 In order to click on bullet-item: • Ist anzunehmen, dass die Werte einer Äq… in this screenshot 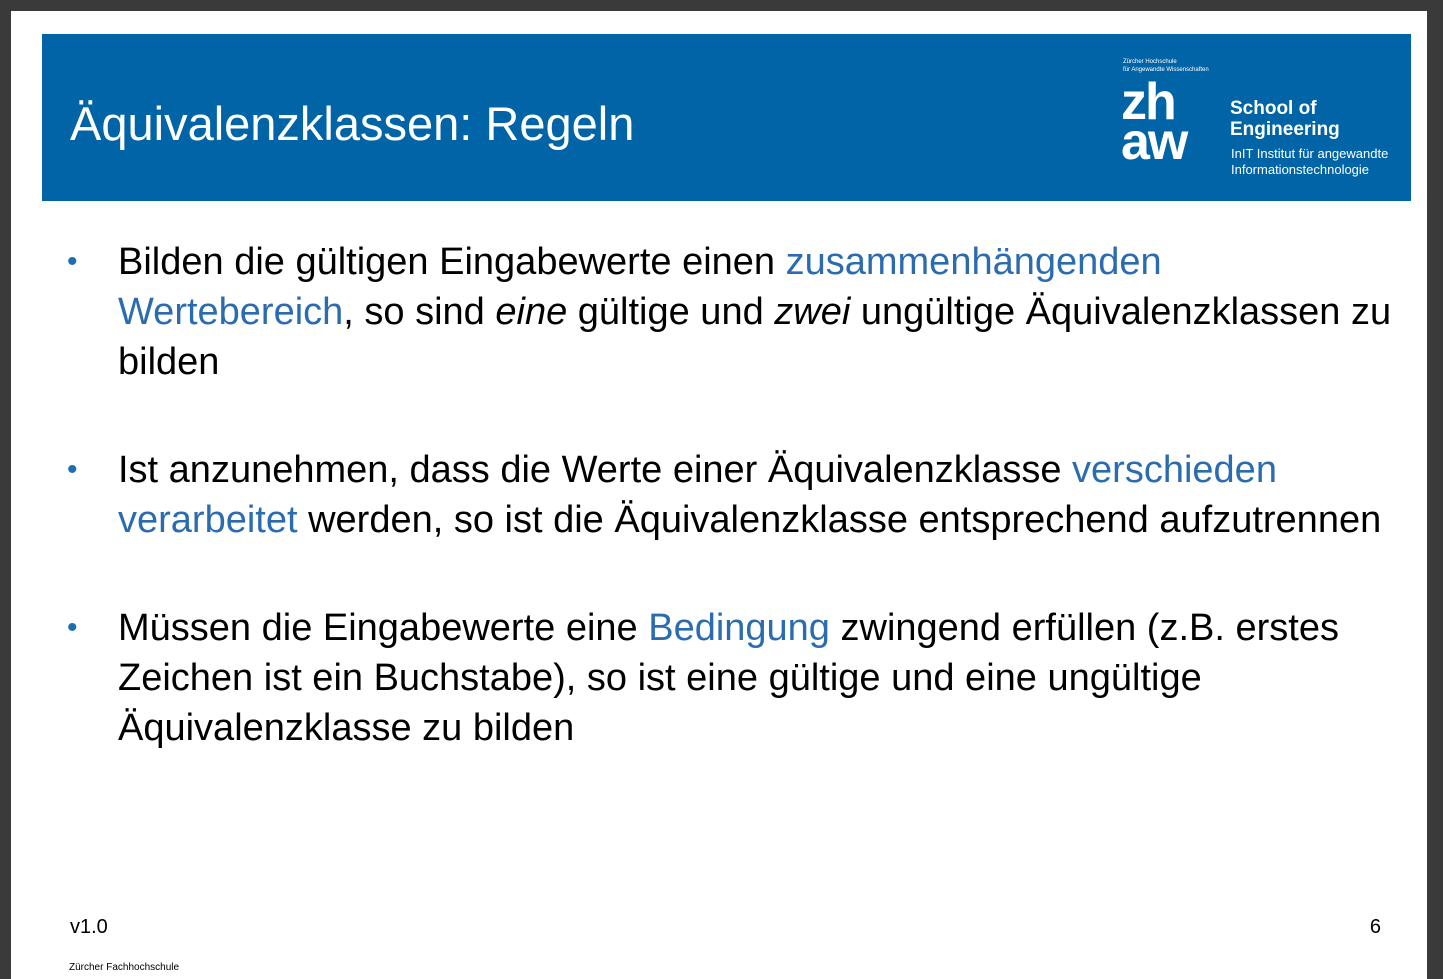, I will do `click(737, 495)`.